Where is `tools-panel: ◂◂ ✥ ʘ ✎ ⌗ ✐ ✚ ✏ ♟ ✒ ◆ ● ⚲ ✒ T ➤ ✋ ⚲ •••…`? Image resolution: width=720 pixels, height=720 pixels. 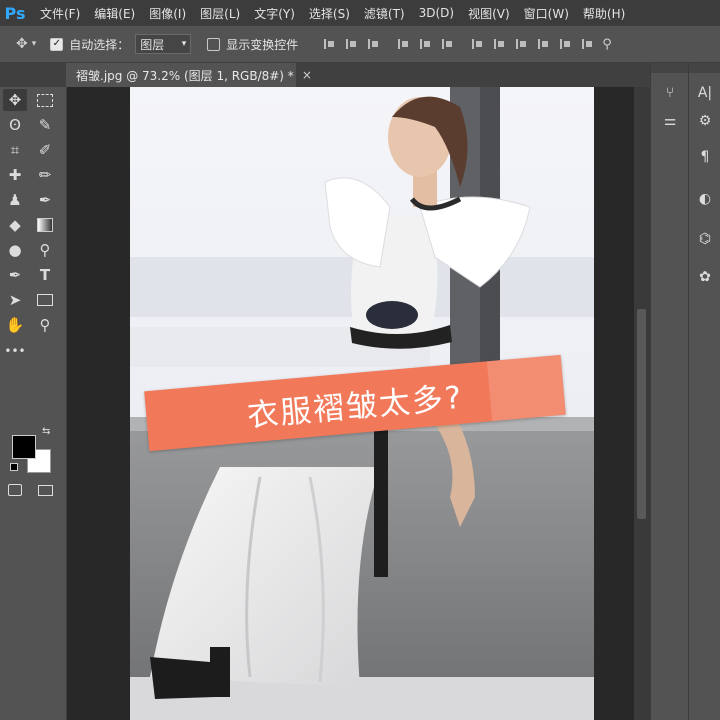
tools-panel: ◂◂ ✥ ʘ ✎ ⌗ ✐ ✚ ✏ ♟ ✒ ◆ ● ⚲ ✒ T ➤ ✋ ⚲ •••… is located at coordinates (33, 391).